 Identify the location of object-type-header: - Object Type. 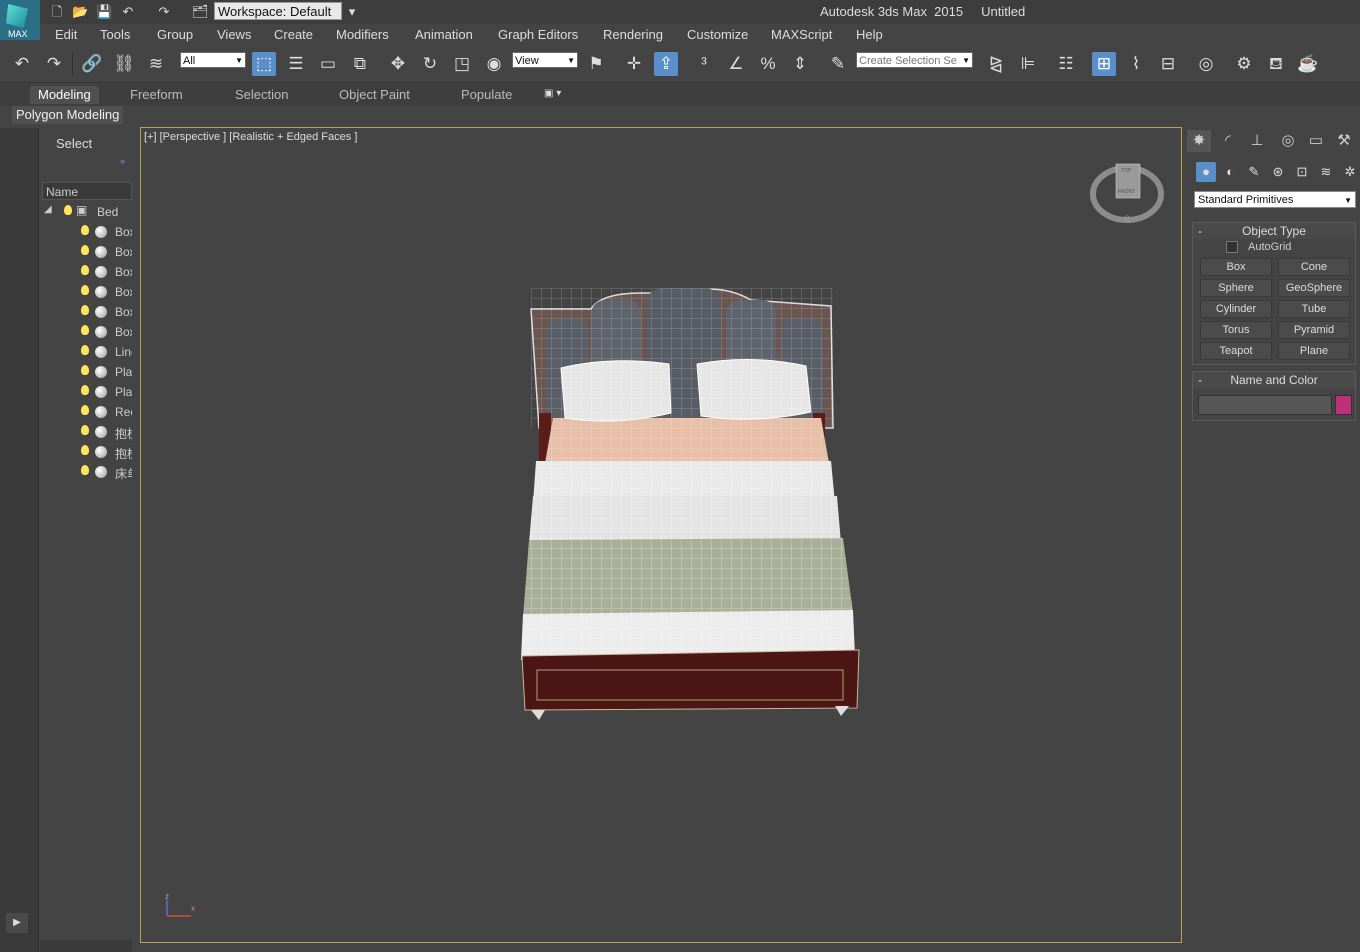
(1274, 231).